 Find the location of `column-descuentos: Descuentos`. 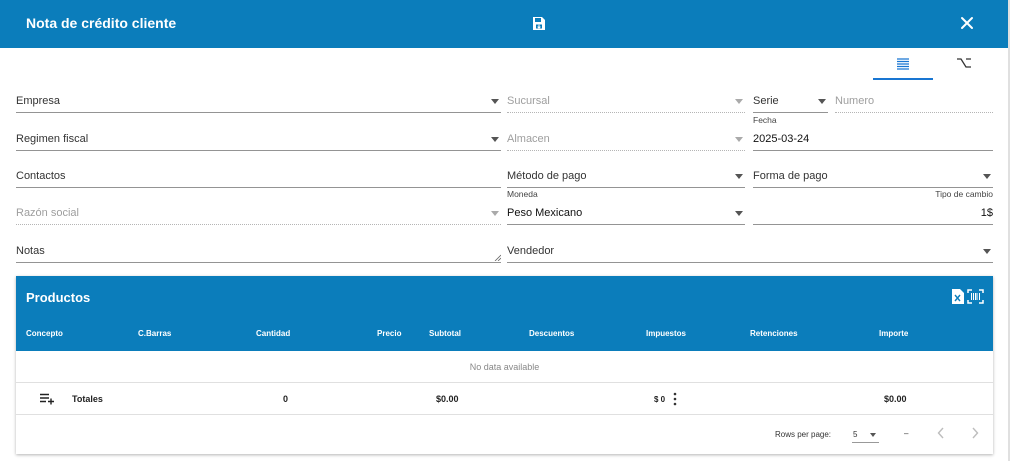

column-descuentos: Descuentos is located at coordinates (551, 333).